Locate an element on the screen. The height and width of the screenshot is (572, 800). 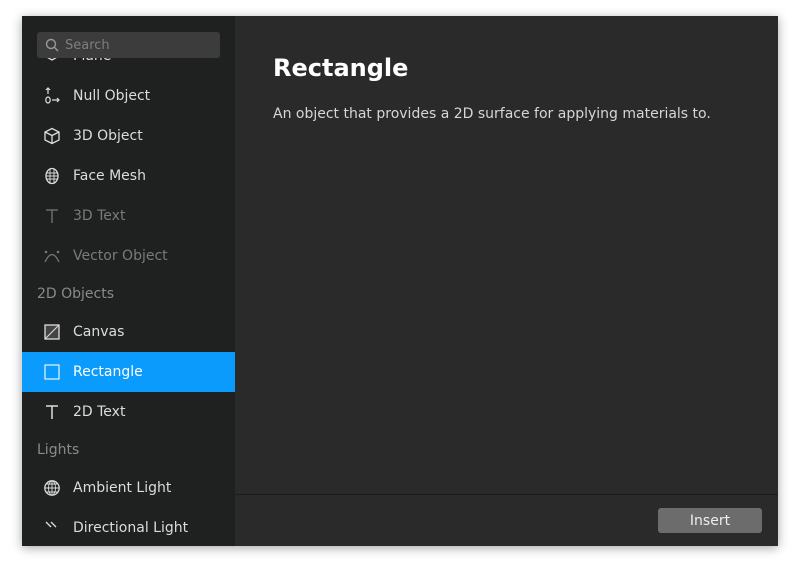
item-label: Vector Object is located at coordinates (120, 256).